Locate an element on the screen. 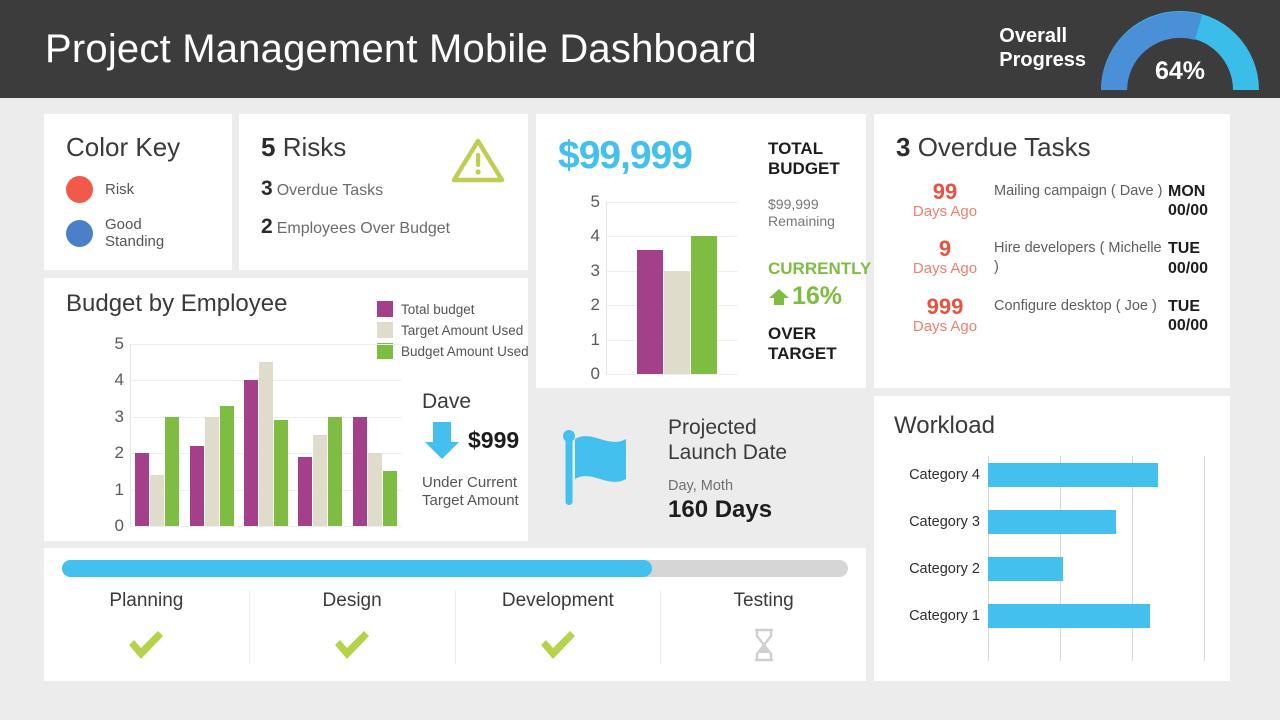 The height and width of the screenshot is (720, 1280). budget-chart-bars is located at coordinates (266, 435).